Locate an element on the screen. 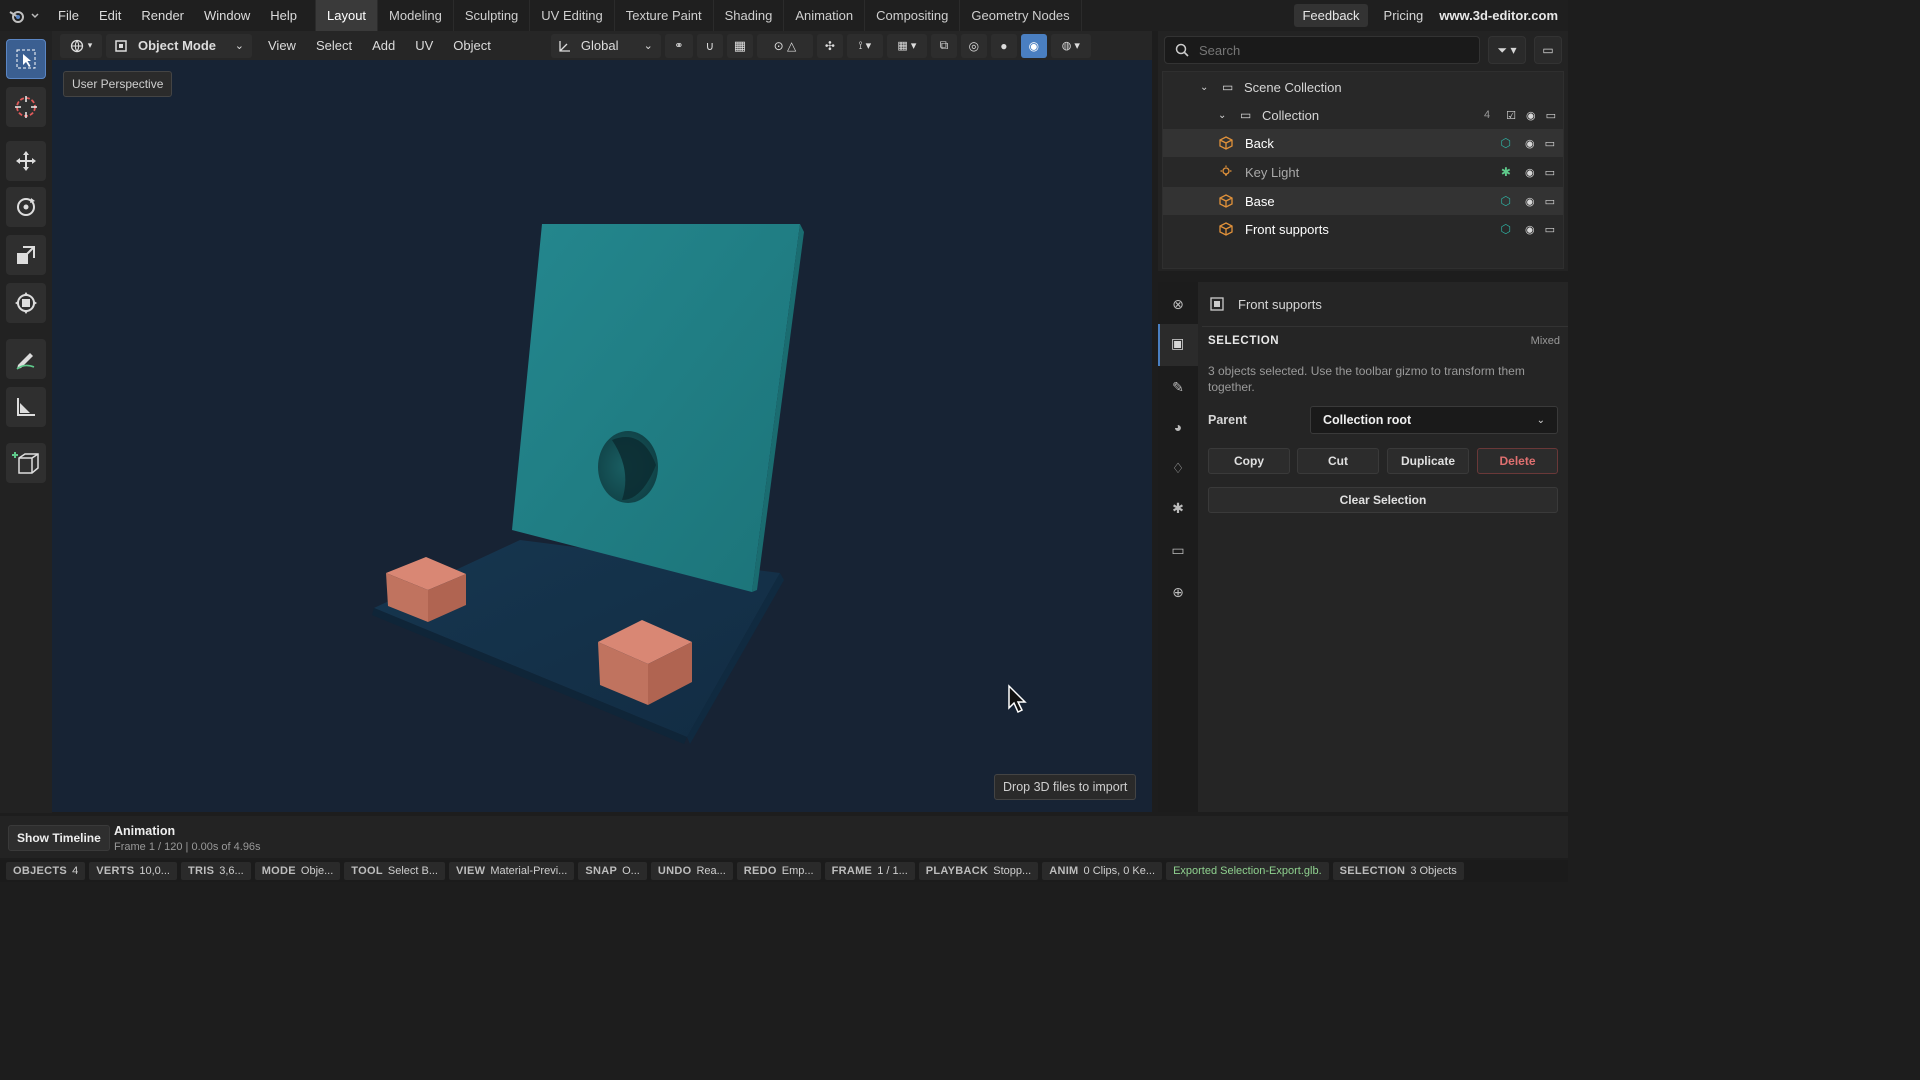  scale-icon is located at coordinates (26, 255).